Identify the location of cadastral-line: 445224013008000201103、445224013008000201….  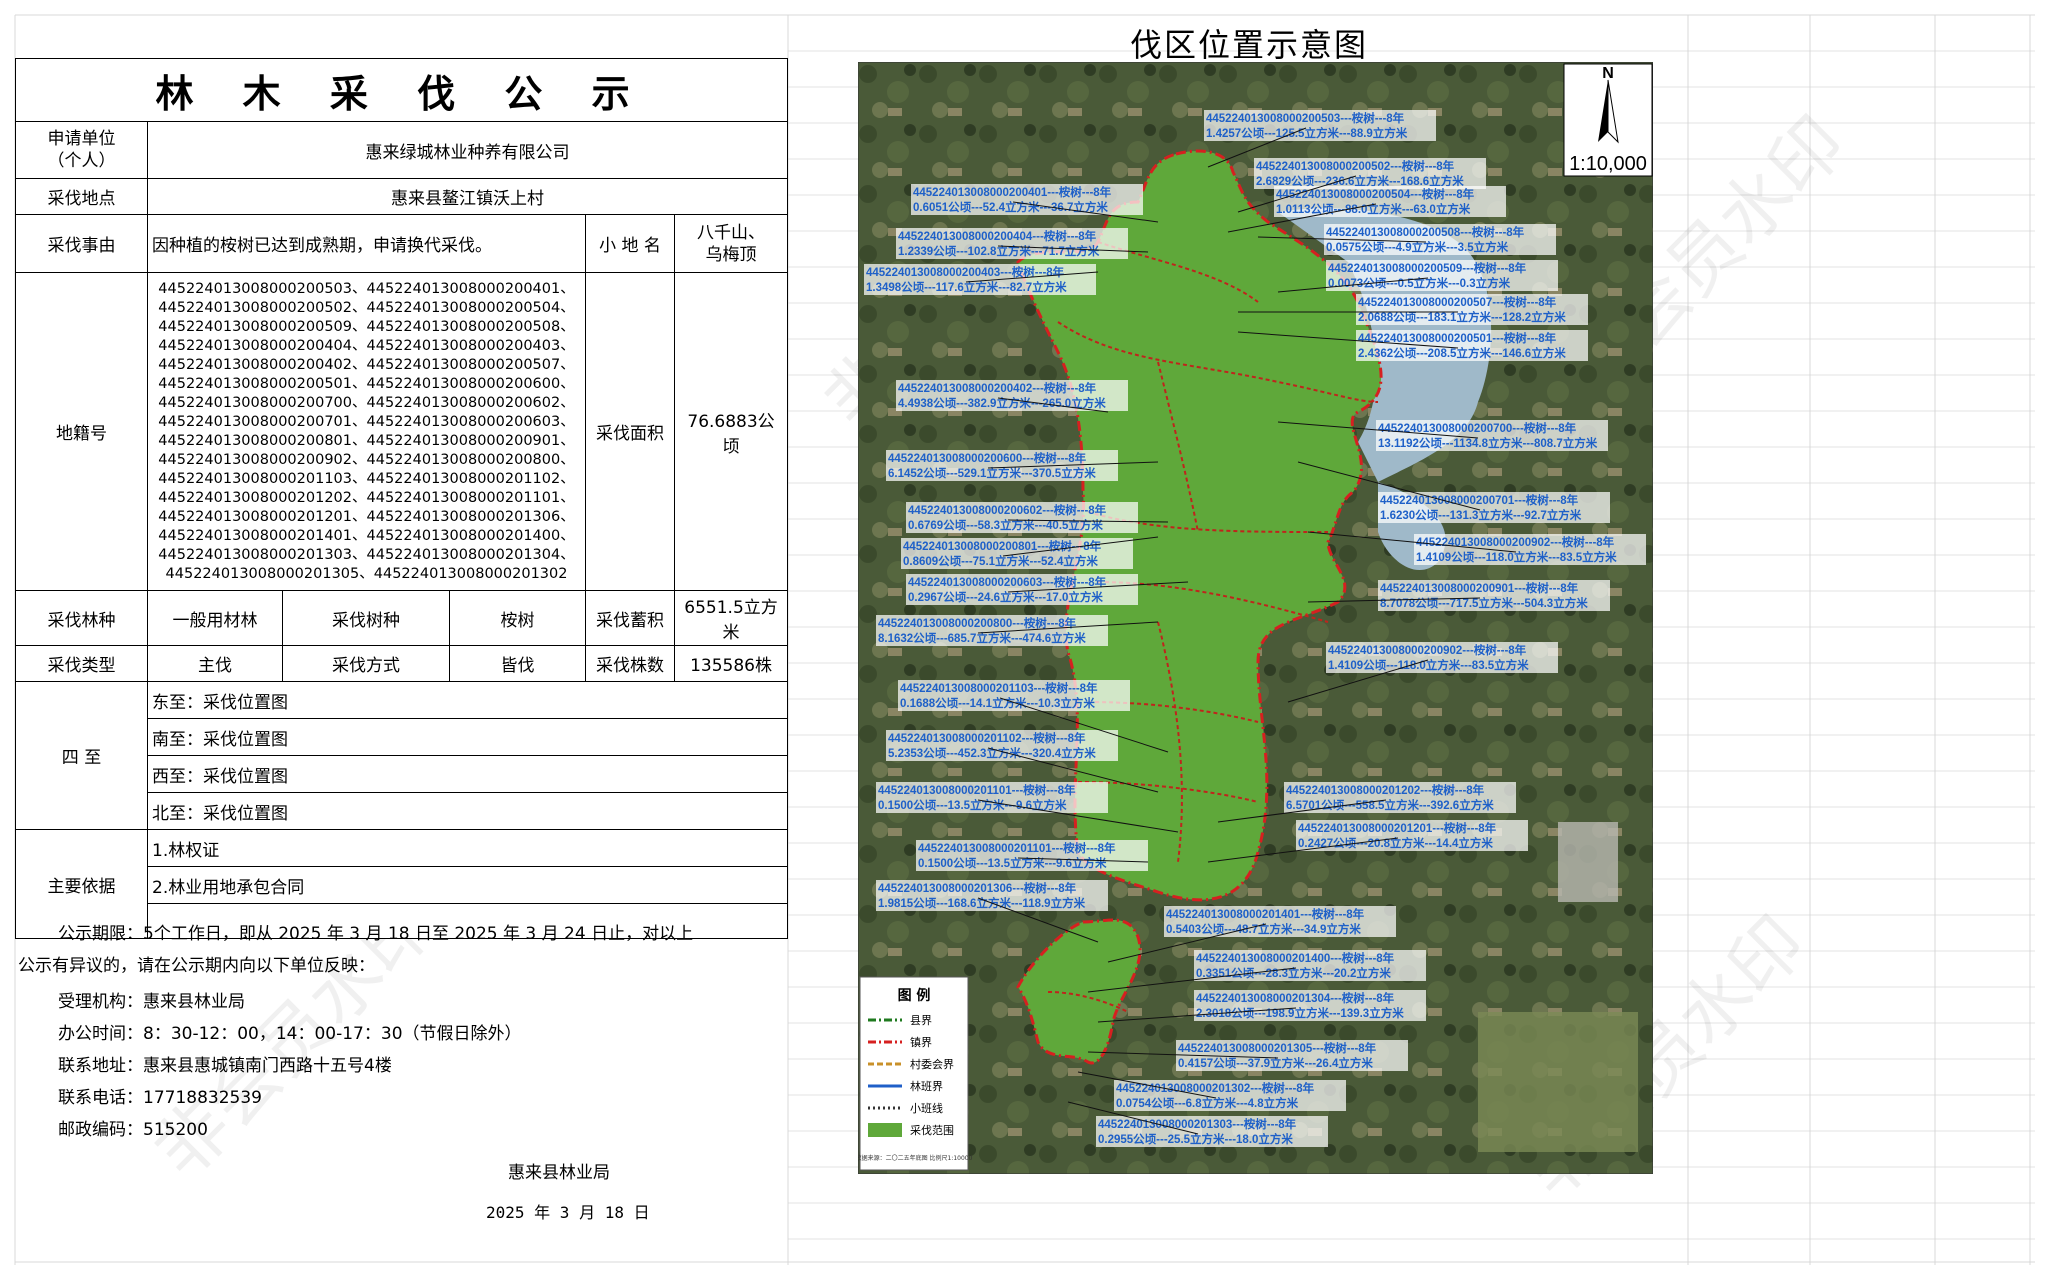
(366, 478).